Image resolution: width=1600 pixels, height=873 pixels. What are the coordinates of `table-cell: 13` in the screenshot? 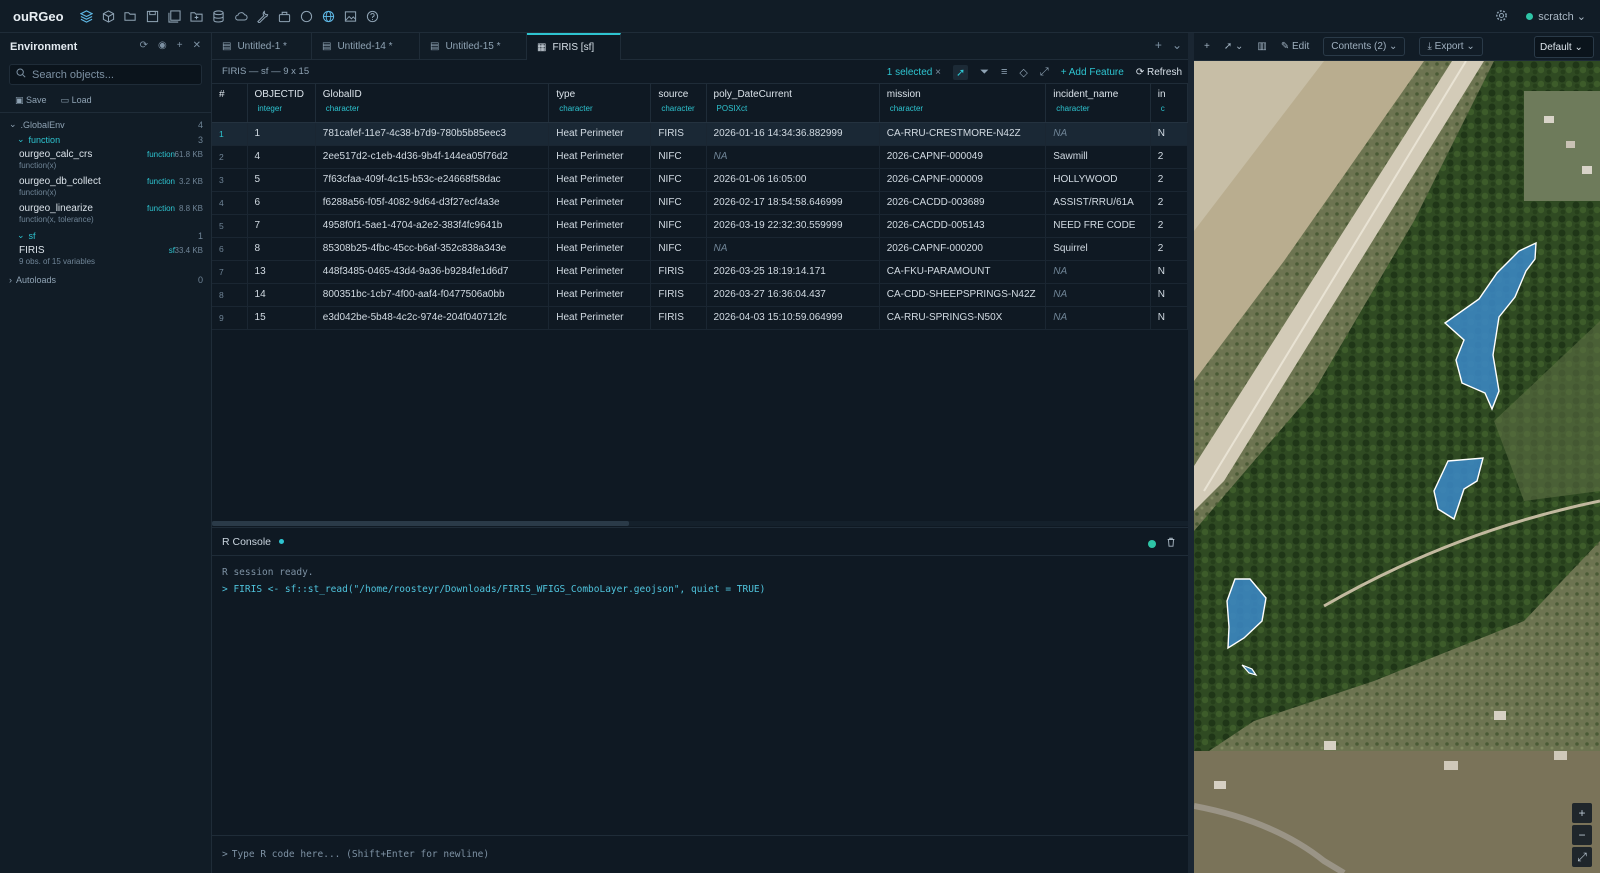 It's located at (281, 272).